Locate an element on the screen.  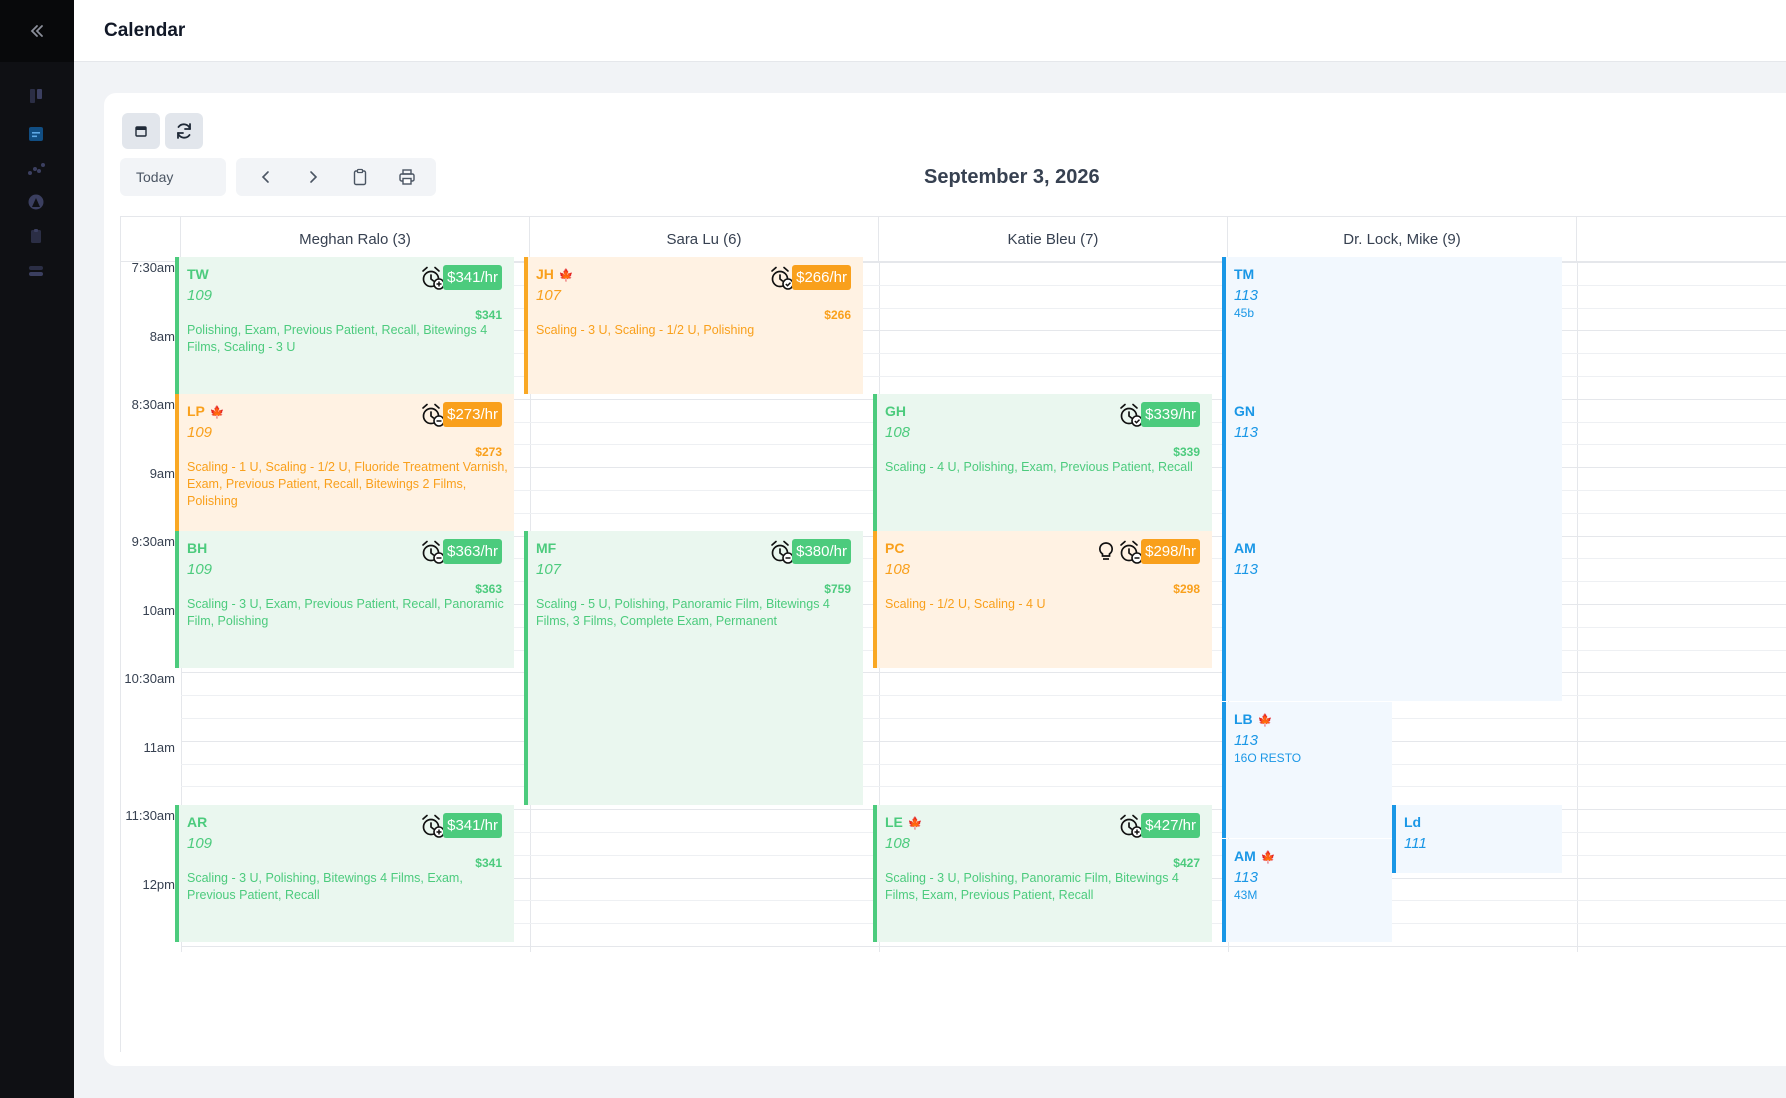
next-day-button is located at coordinates (313, 177).